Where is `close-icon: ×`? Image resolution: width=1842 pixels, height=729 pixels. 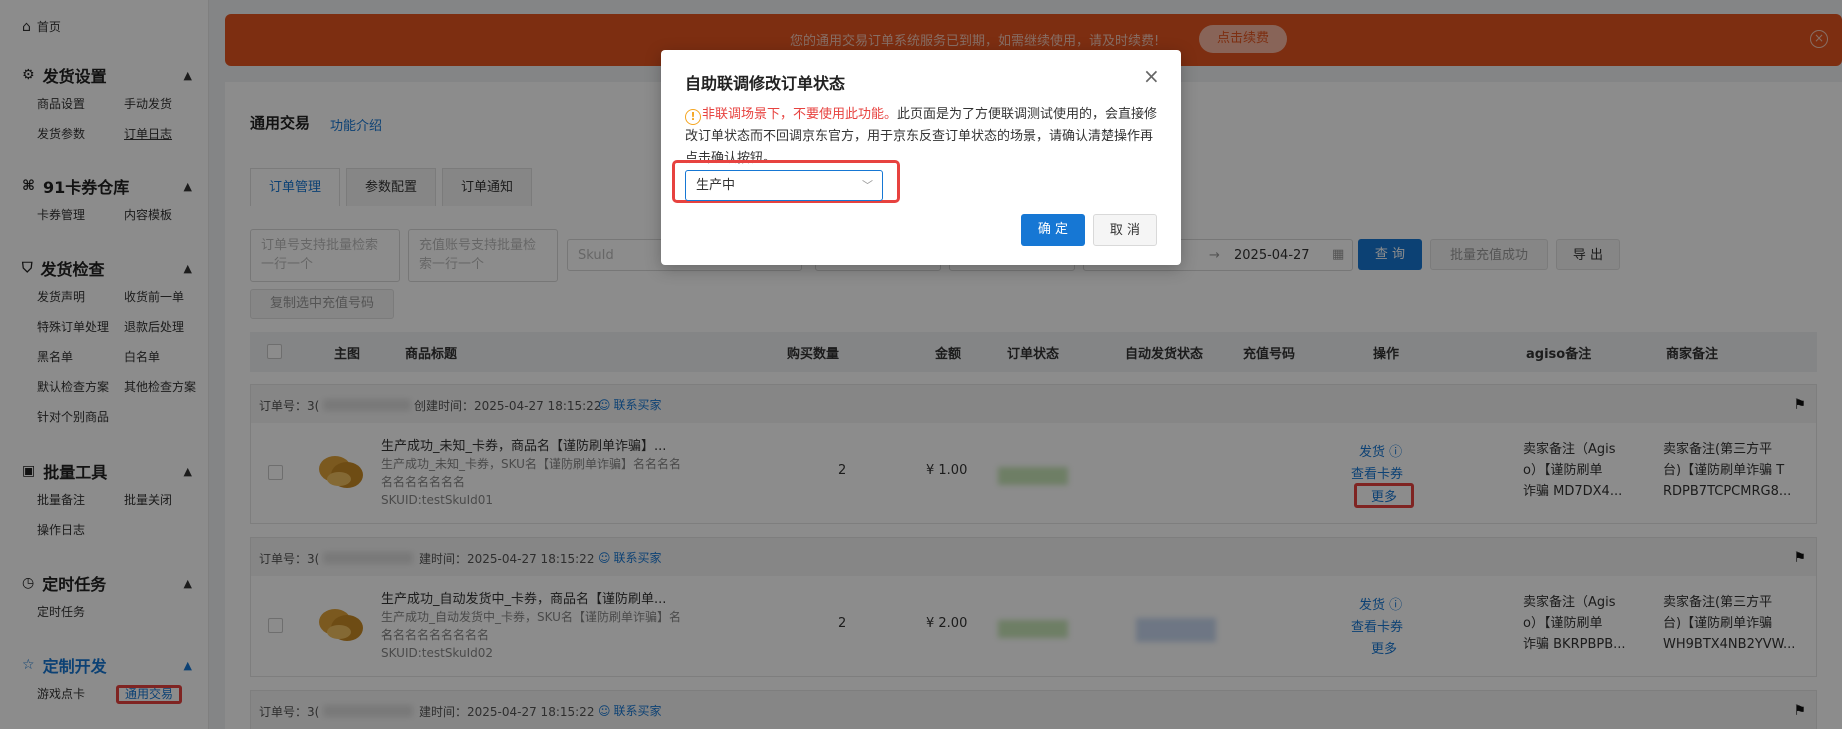 close-icon: × is located at coordinates (1151, 76).